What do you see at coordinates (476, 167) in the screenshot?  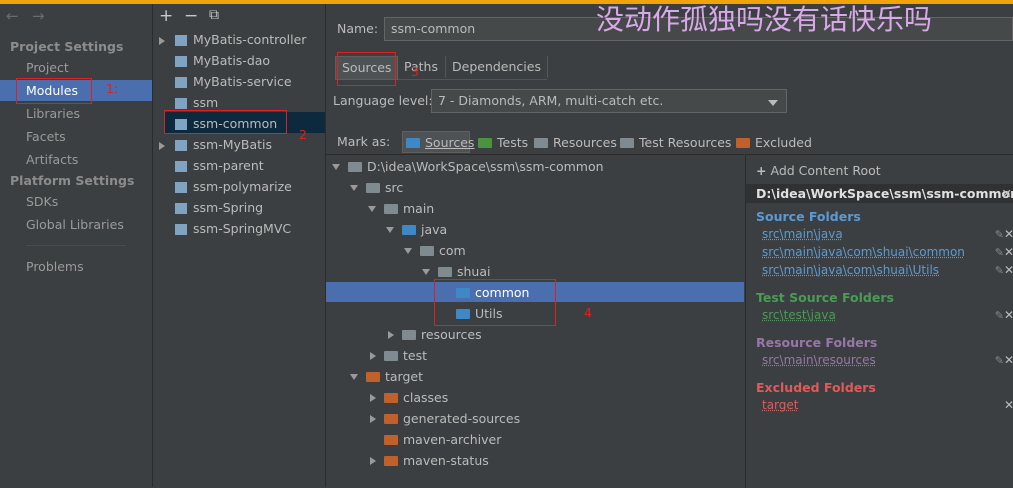 I see `tree-node: D:\idea\WorkSpace\ssm\ssm-common` at bounding box center [476, 167].